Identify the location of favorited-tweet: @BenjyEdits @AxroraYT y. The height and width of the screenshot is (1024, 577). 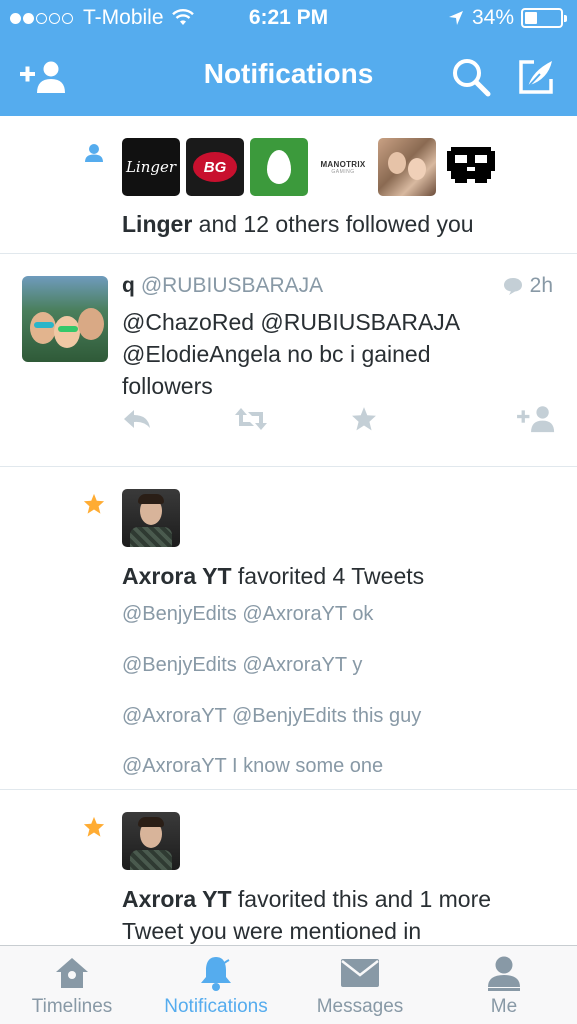
(242, 665).